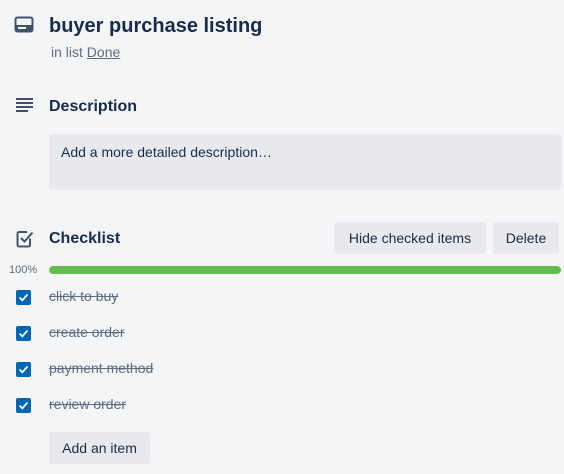 Image resolution: width=564 pixels, height=474 pixels. I want to click on hide-checked-items-button: Hide checked items, so click(410, 238).